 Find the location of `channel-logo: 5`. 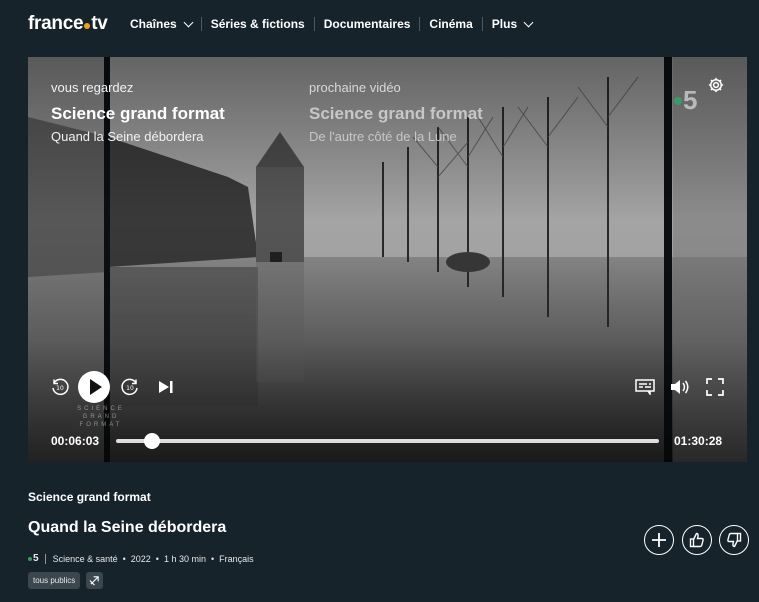

channel-logo: 5 is located at coordinates (685, 100).